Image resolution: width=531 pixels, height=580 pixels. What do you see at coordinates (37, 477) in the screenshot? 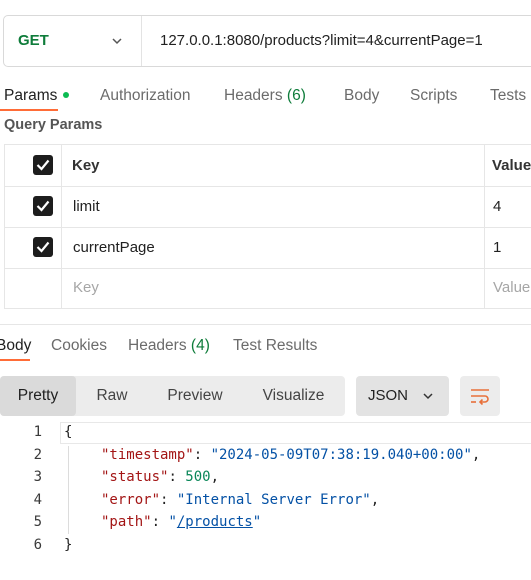
I see `line-number: 3` at bounding box center [37, 477].